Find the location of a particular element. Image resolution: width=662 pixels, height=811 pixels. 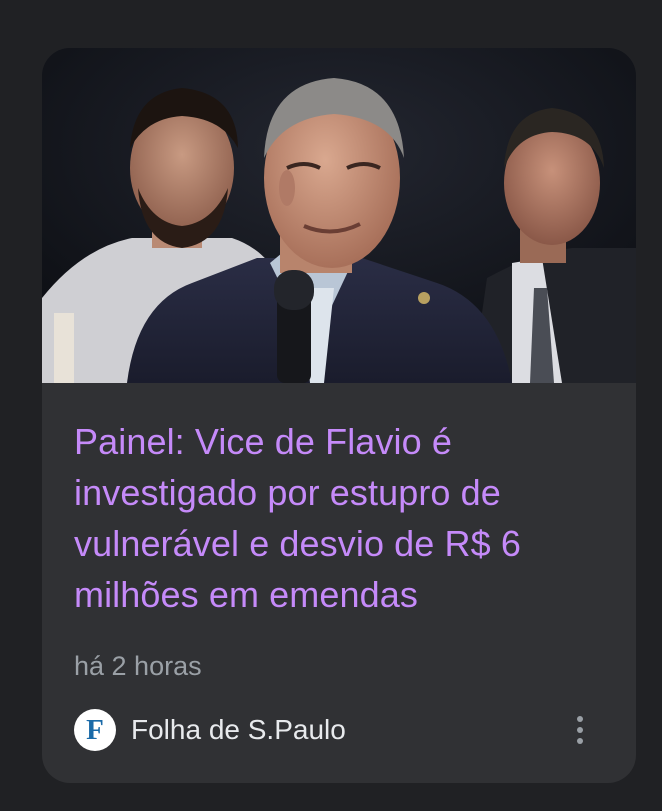

article-timestamp: há 2 horas is located at coordinates (138, 666).